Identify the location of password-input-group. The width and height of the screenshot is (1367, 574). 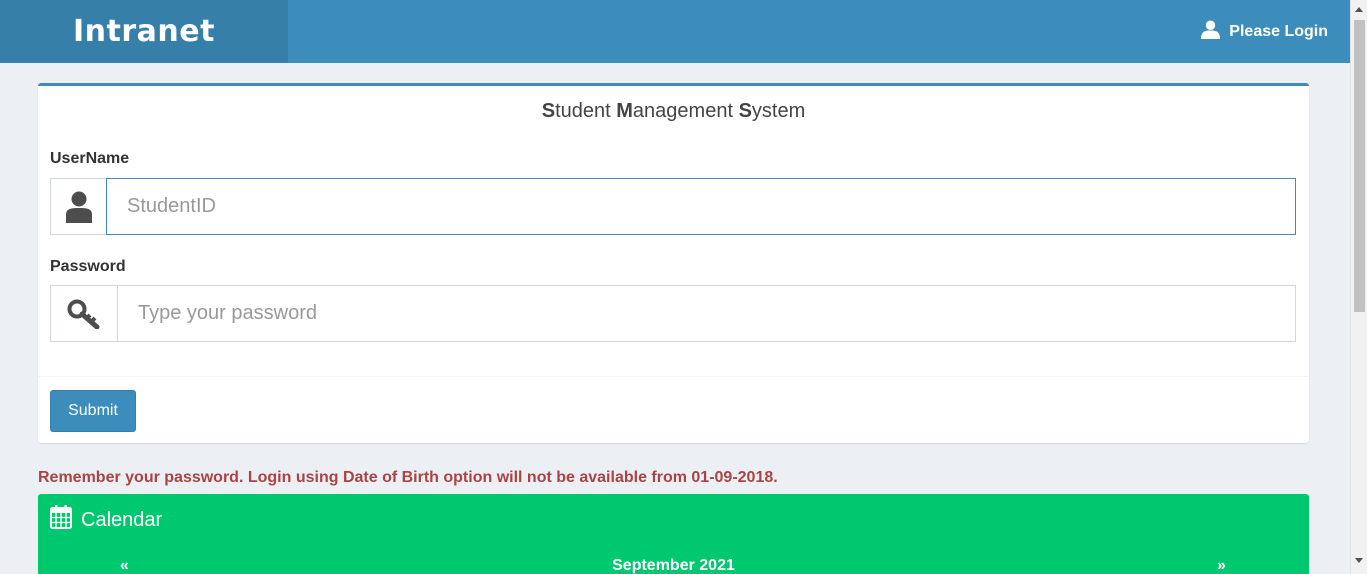
(673, 313).